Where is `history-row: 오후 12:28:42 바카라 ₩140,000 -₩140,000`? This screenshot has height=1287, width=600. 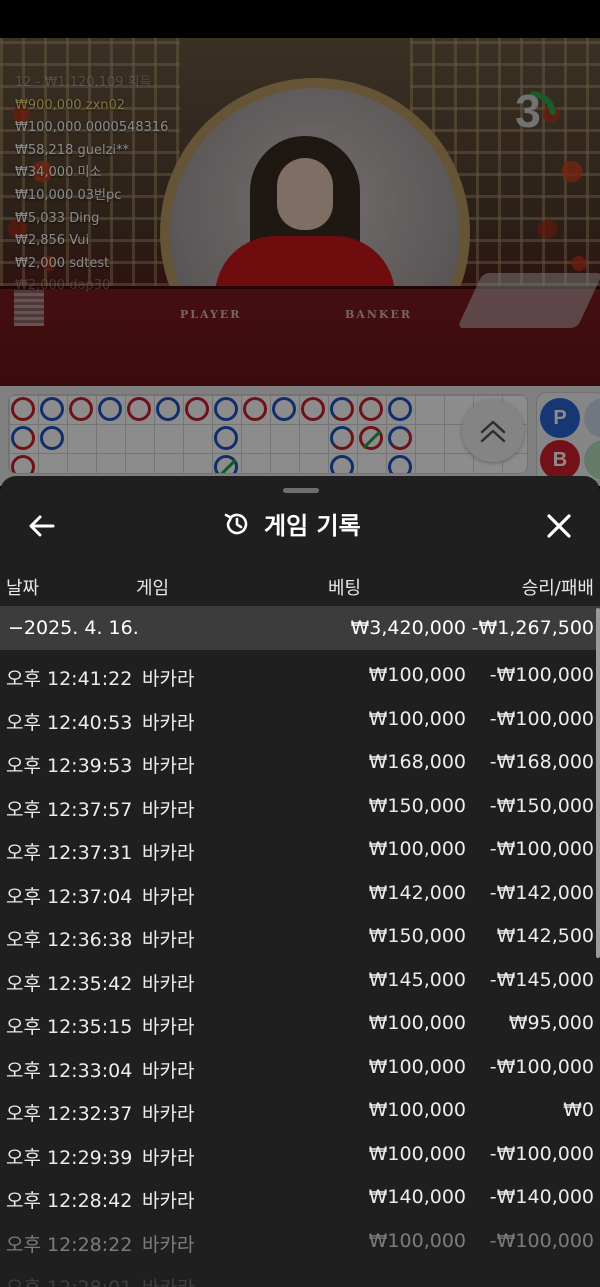 history-row: 오후 12:28:42 바카라 ₩140,000 -₩140,000 is located at coordinates (300, 1198).